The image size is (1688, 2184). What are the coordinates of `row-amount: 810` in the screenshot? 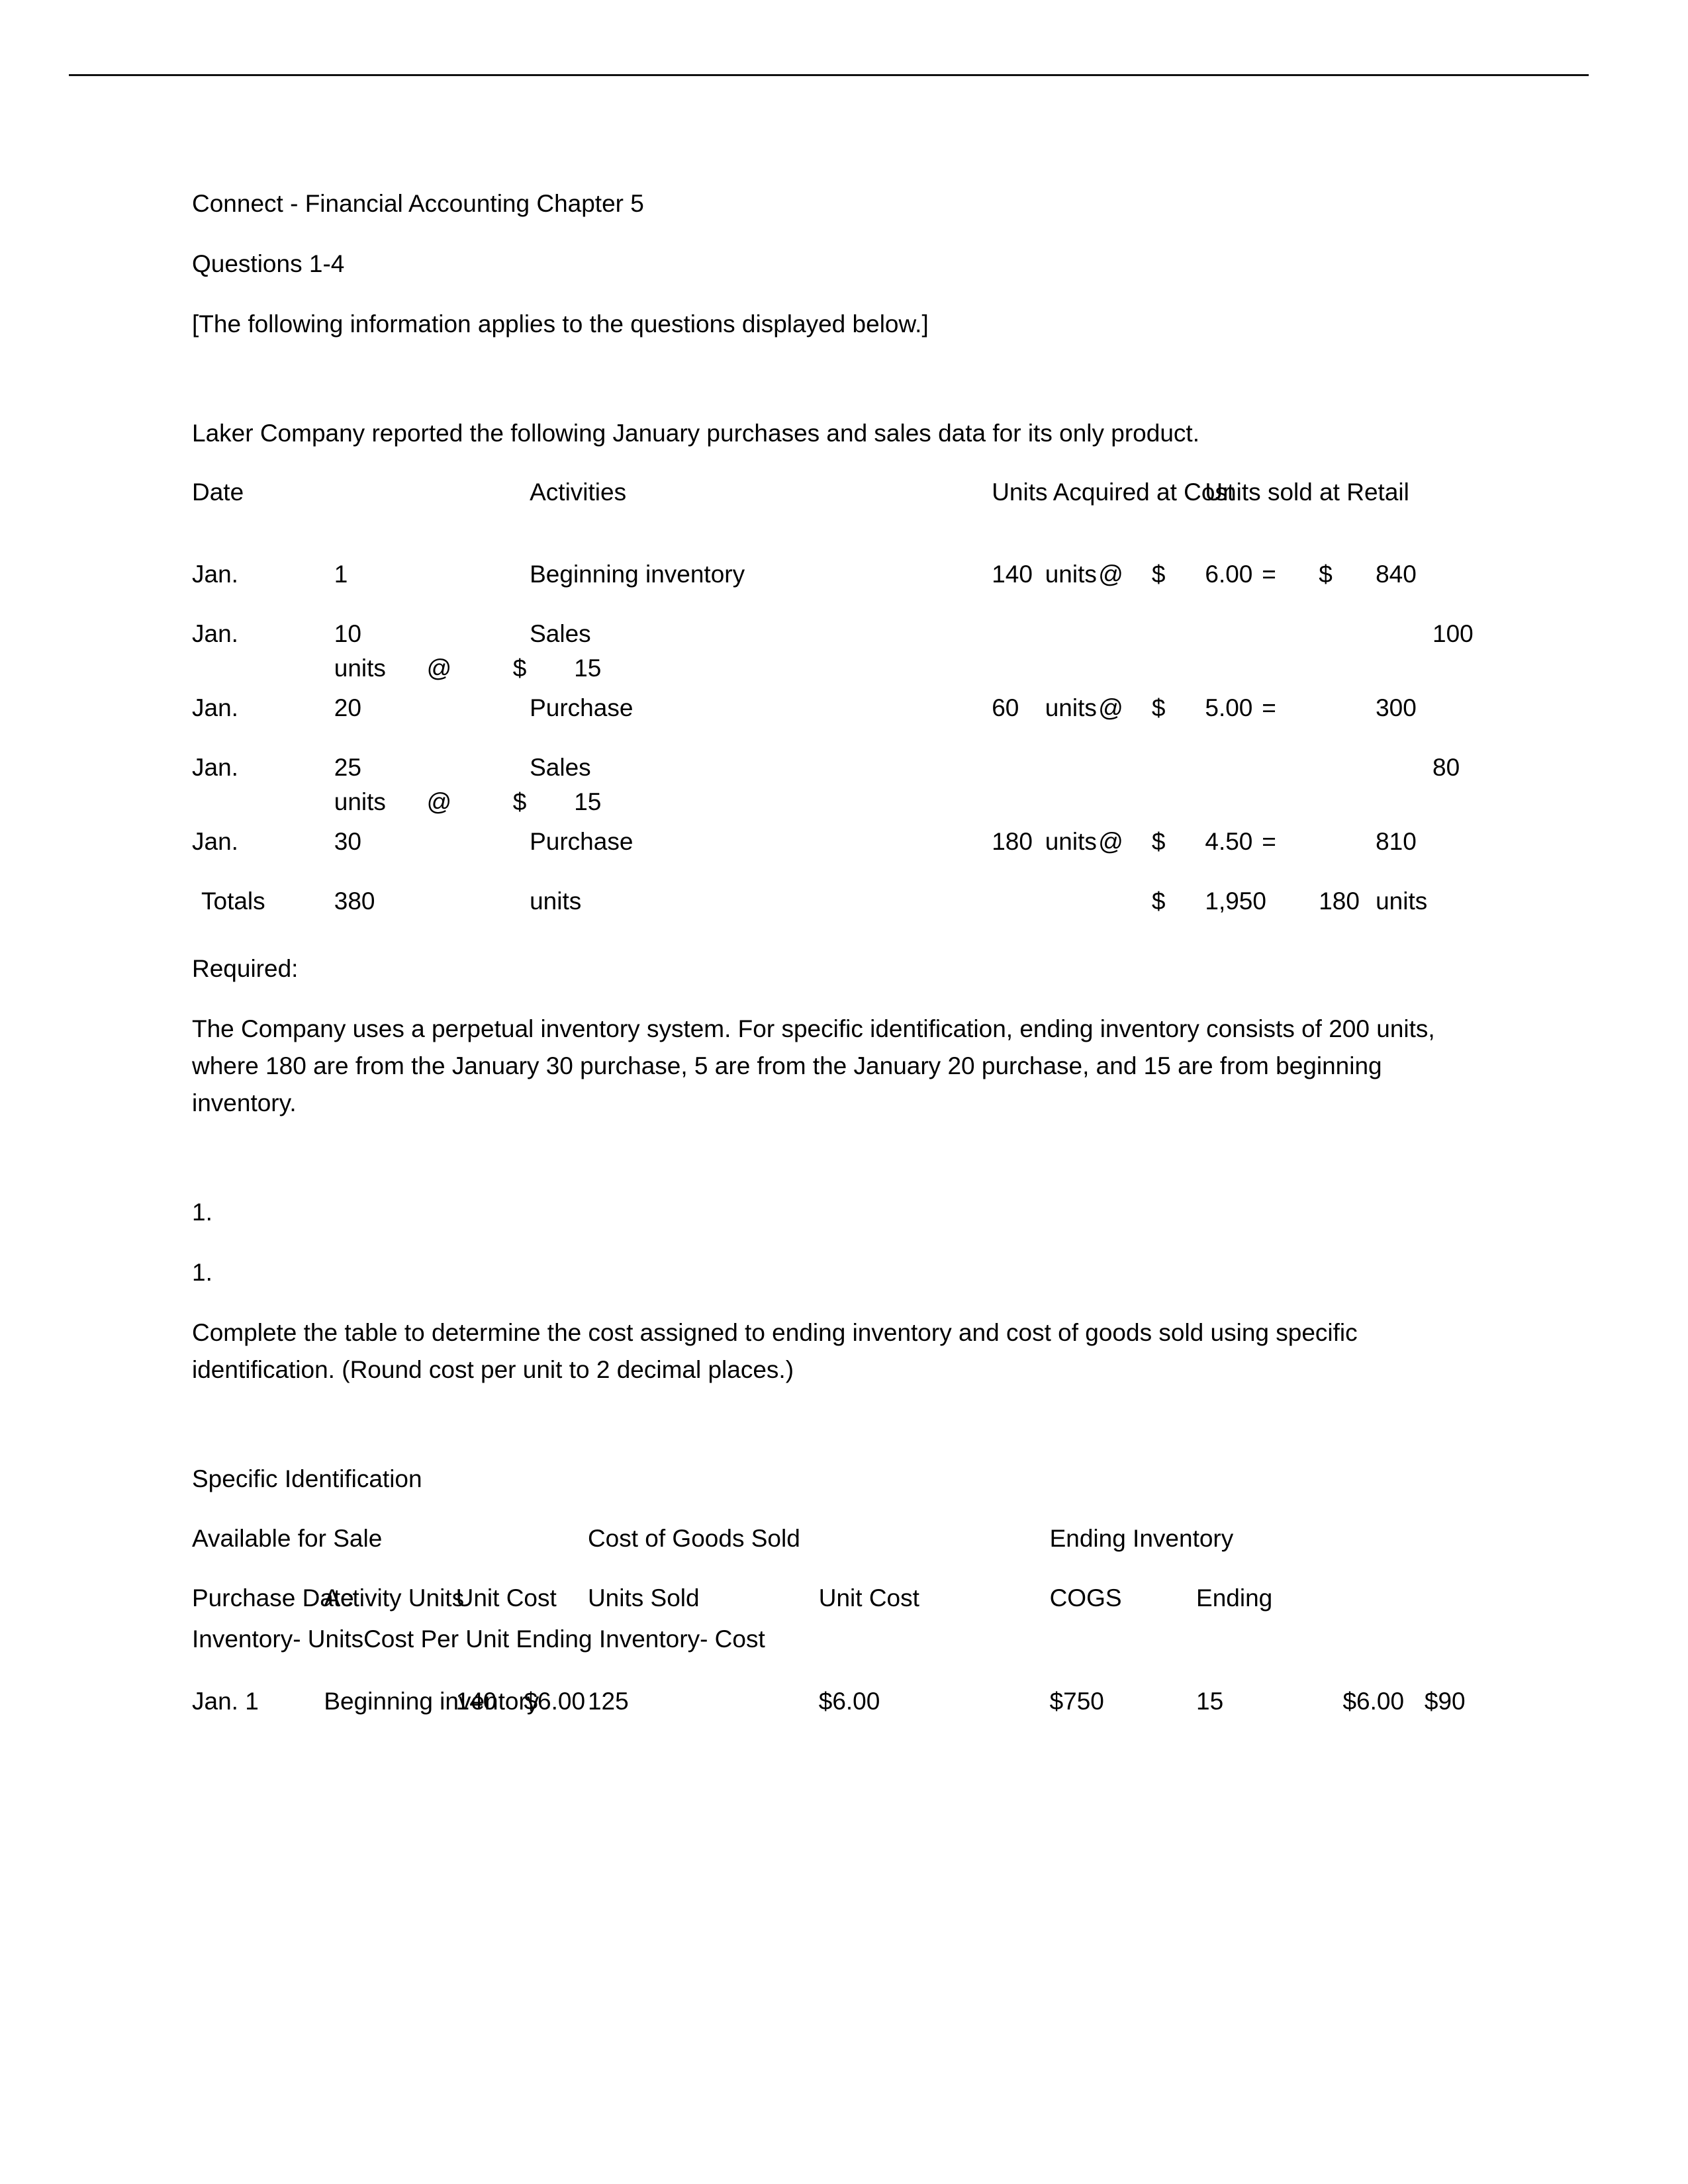 It's located at (1396, 842).